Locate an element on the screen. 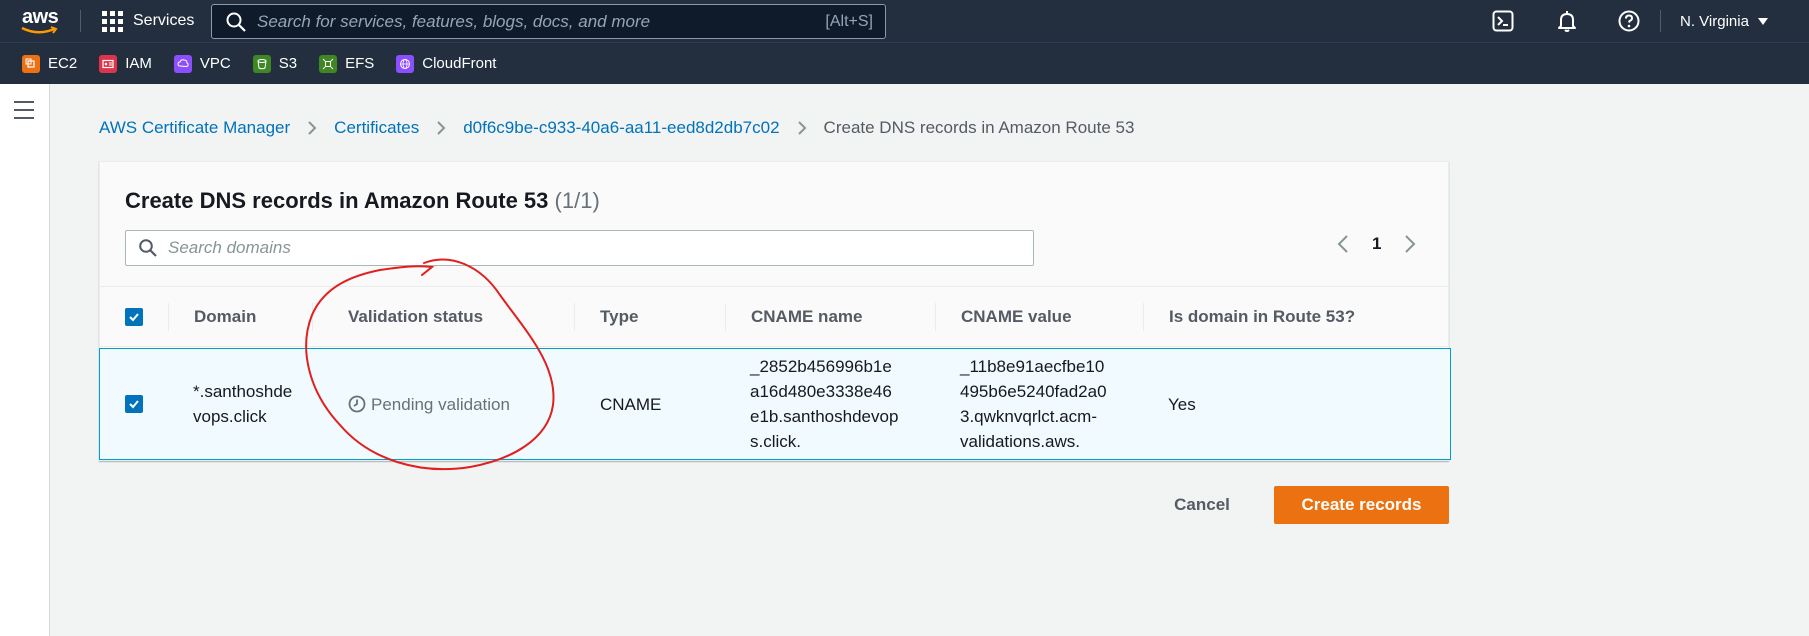  cname-value-line: 495b6e5240fad2a0 is located at coordinates (1033, 391).